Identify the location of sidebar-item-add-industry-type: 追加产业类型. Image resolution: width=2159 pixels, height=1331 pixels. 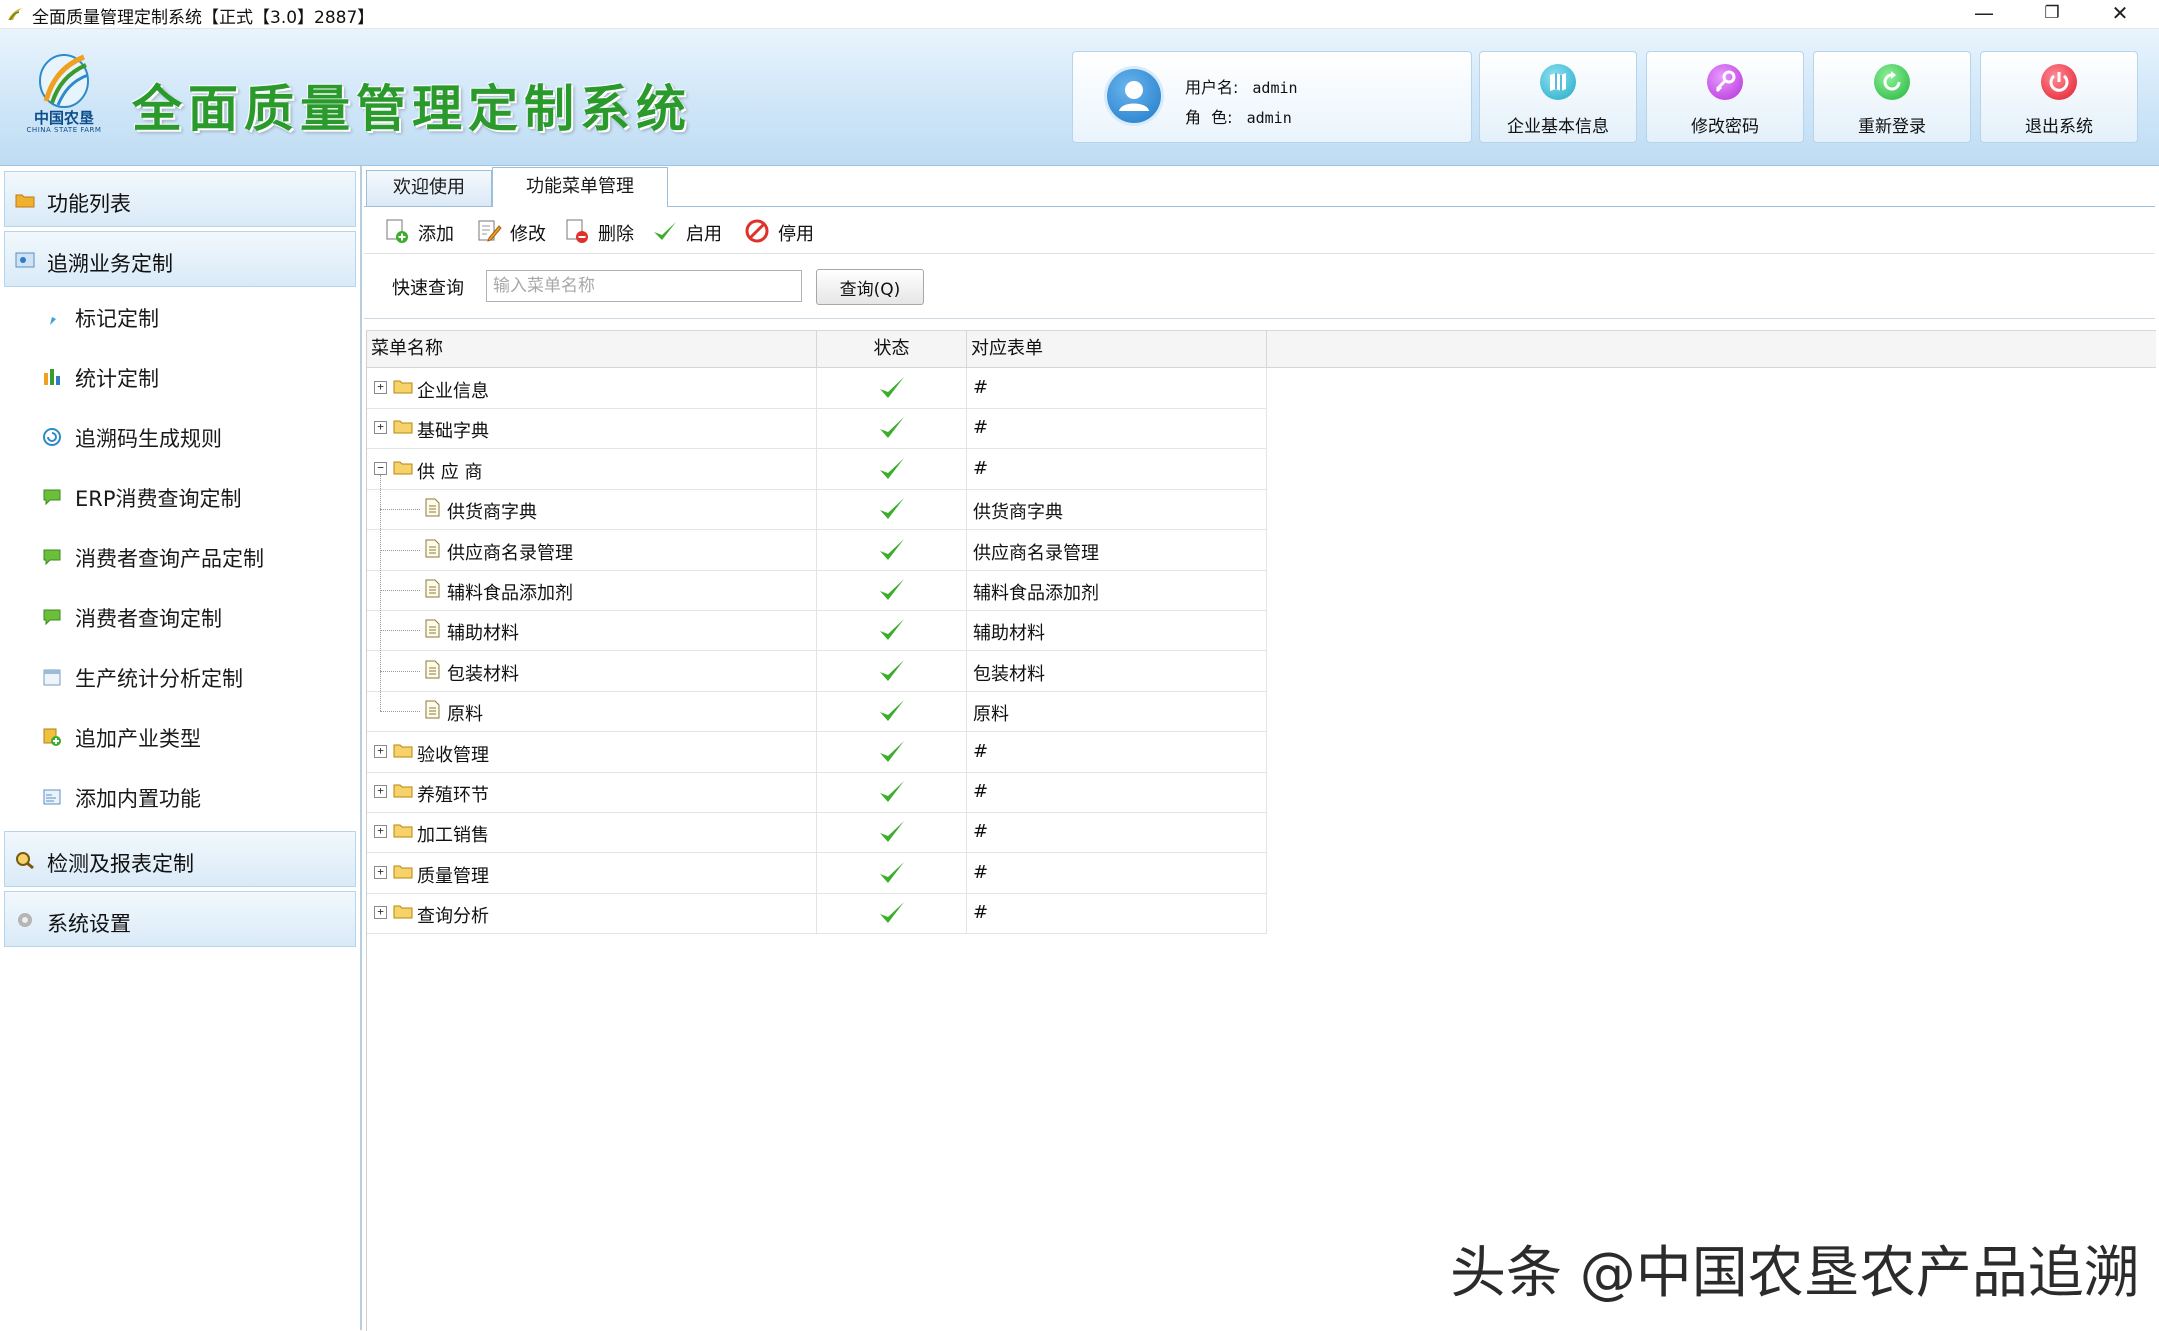
(178, 737).